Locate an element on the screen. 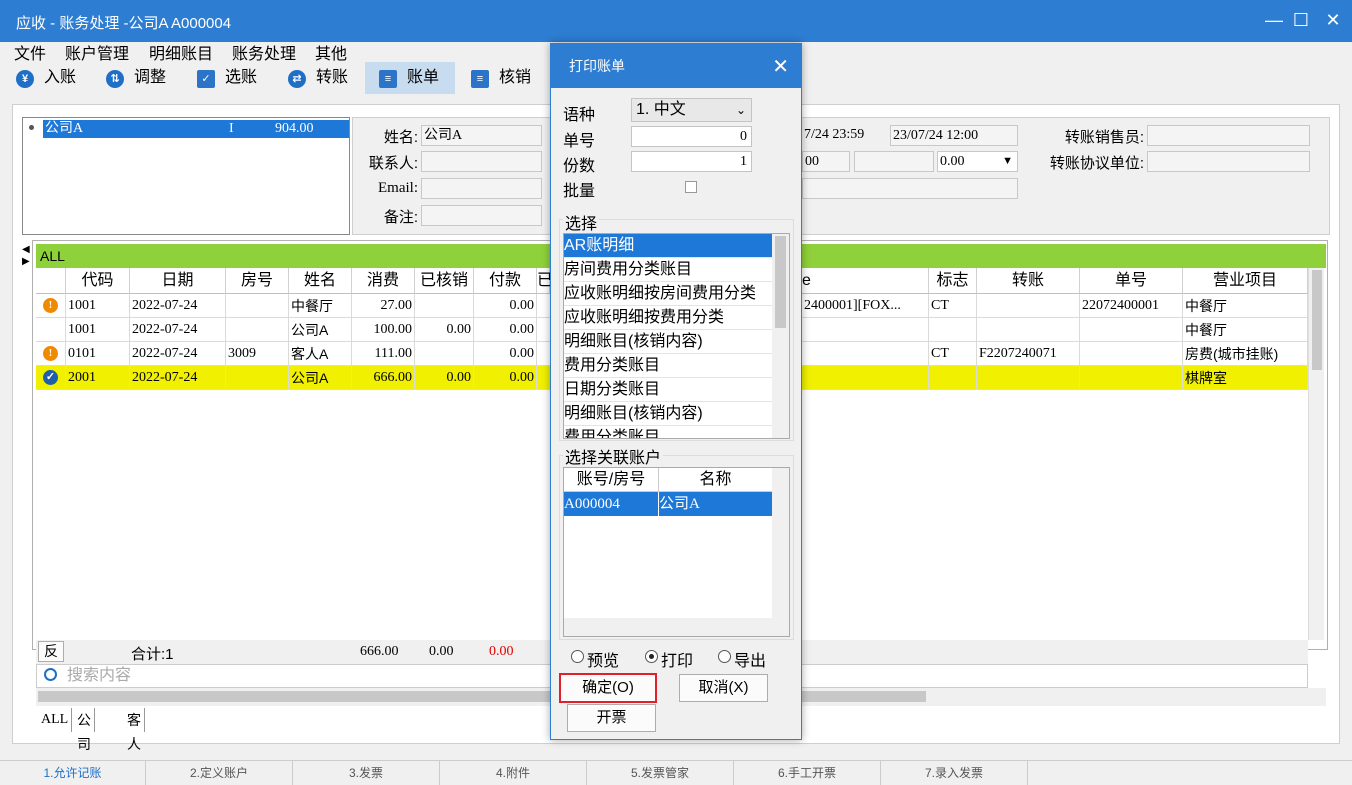 Image resolution: width=1352 pixels, height=785 pixels. start-date-field: 7/24 23:59 is located at coordinates (845, 135).